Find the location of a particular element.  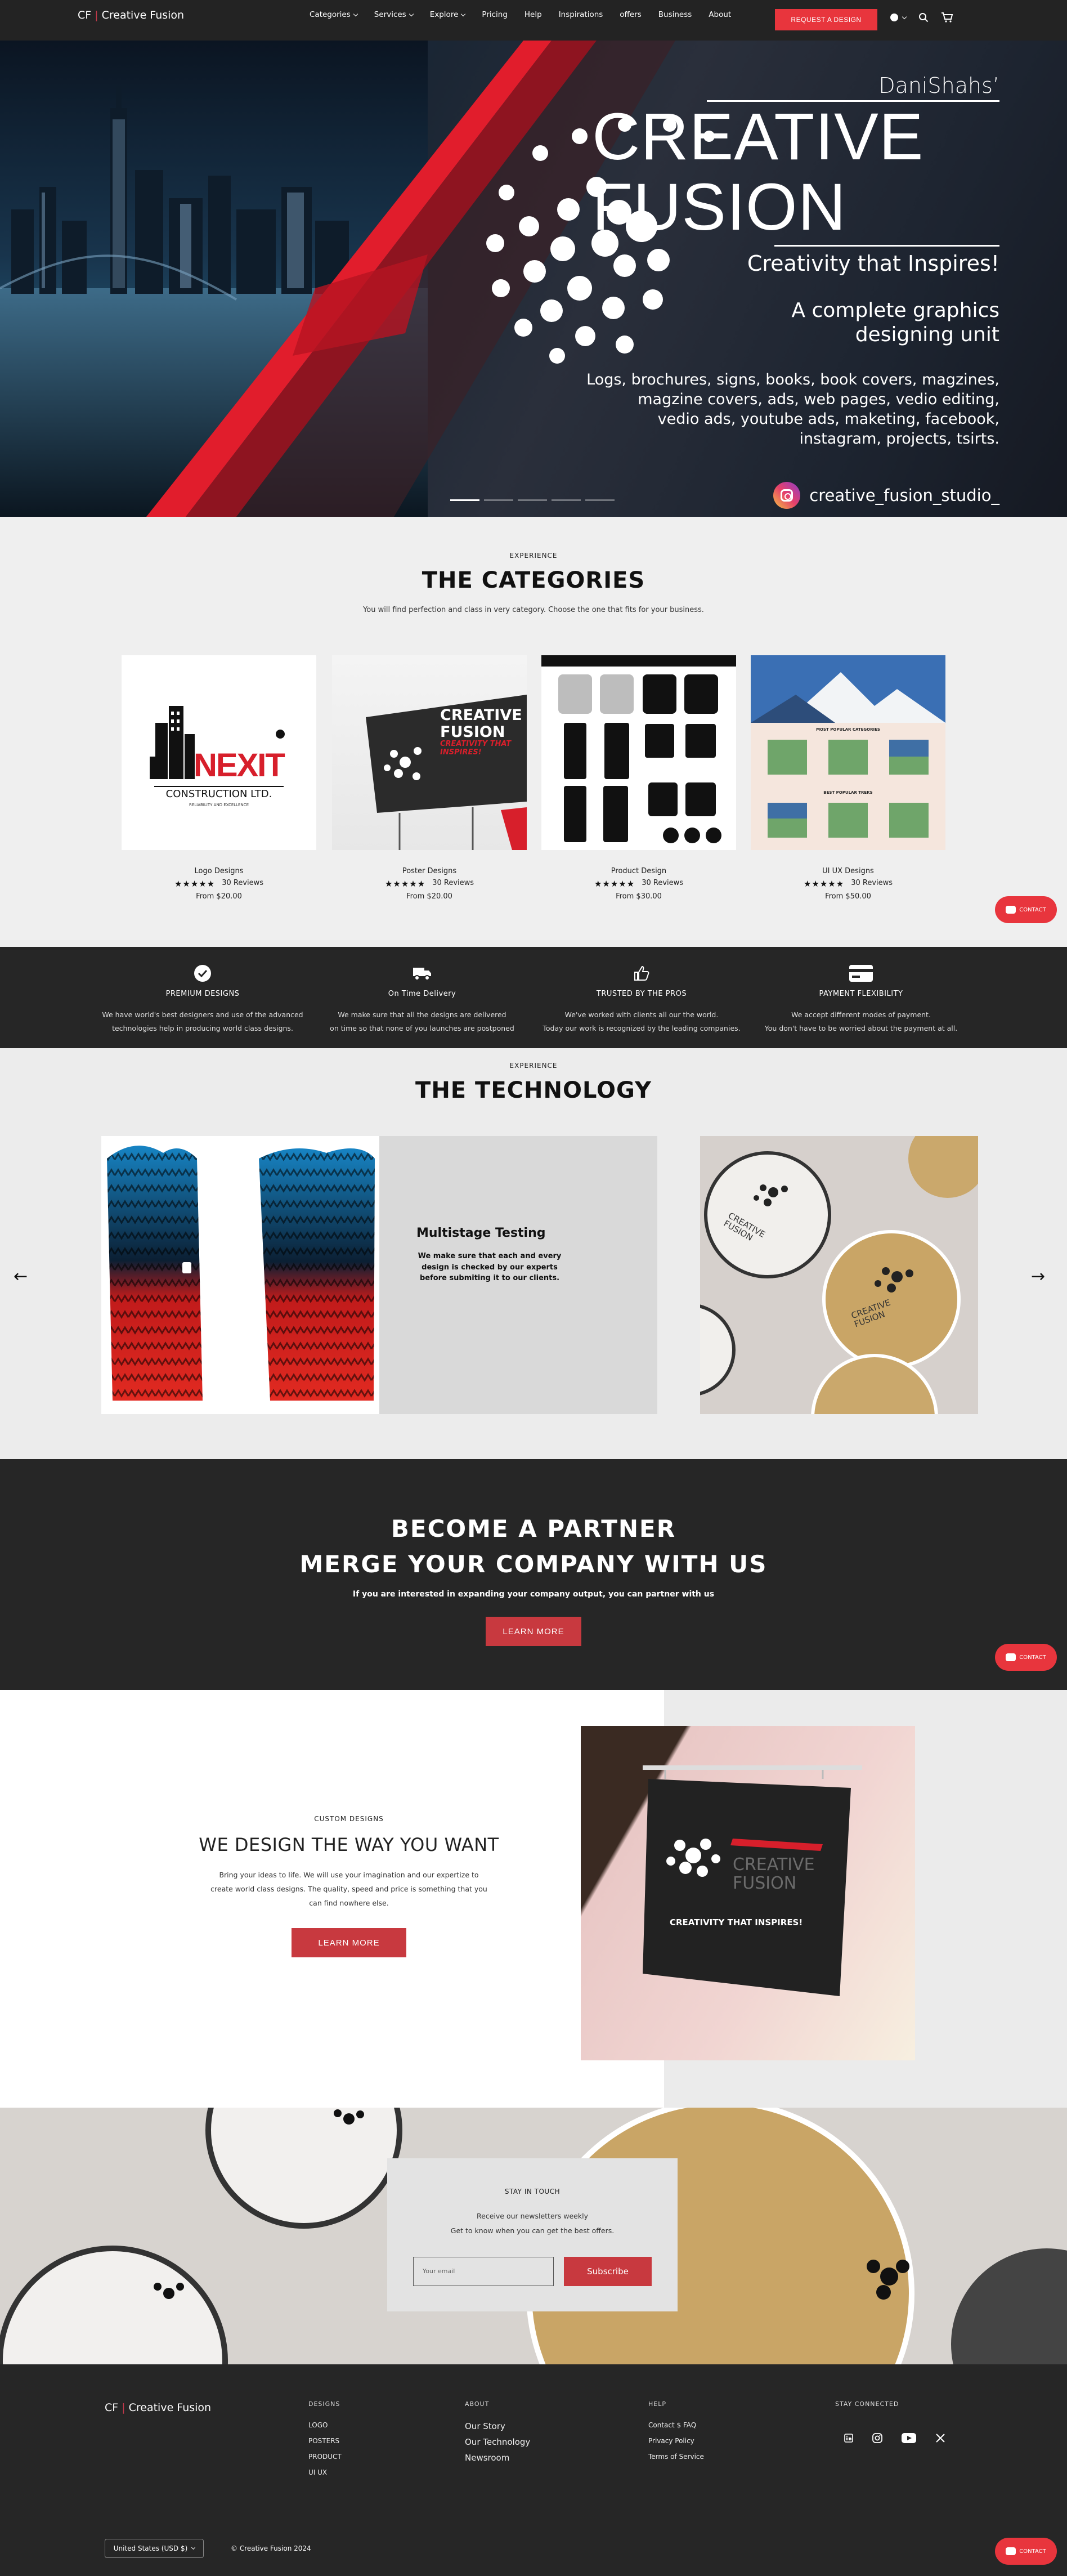

globe-icon is located at coordinates (894, 17).